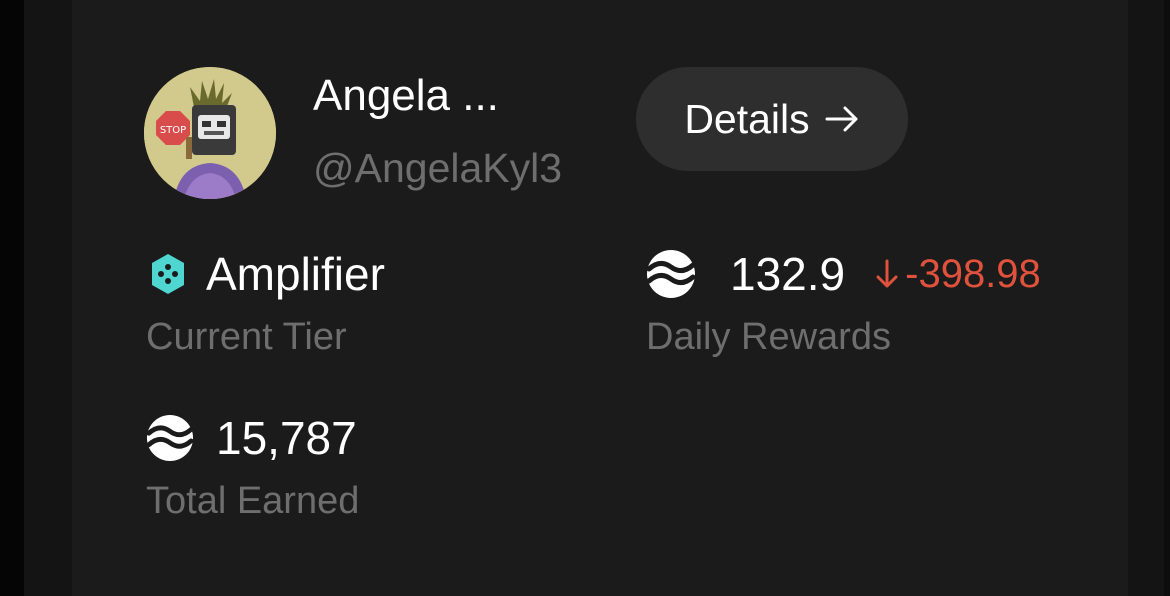 The height and width of the screenshot is (596, 1170). Describe the element at coordinates (788, 274) in the screenshot. I see `daily-rewards-value: 132.9` at that location.